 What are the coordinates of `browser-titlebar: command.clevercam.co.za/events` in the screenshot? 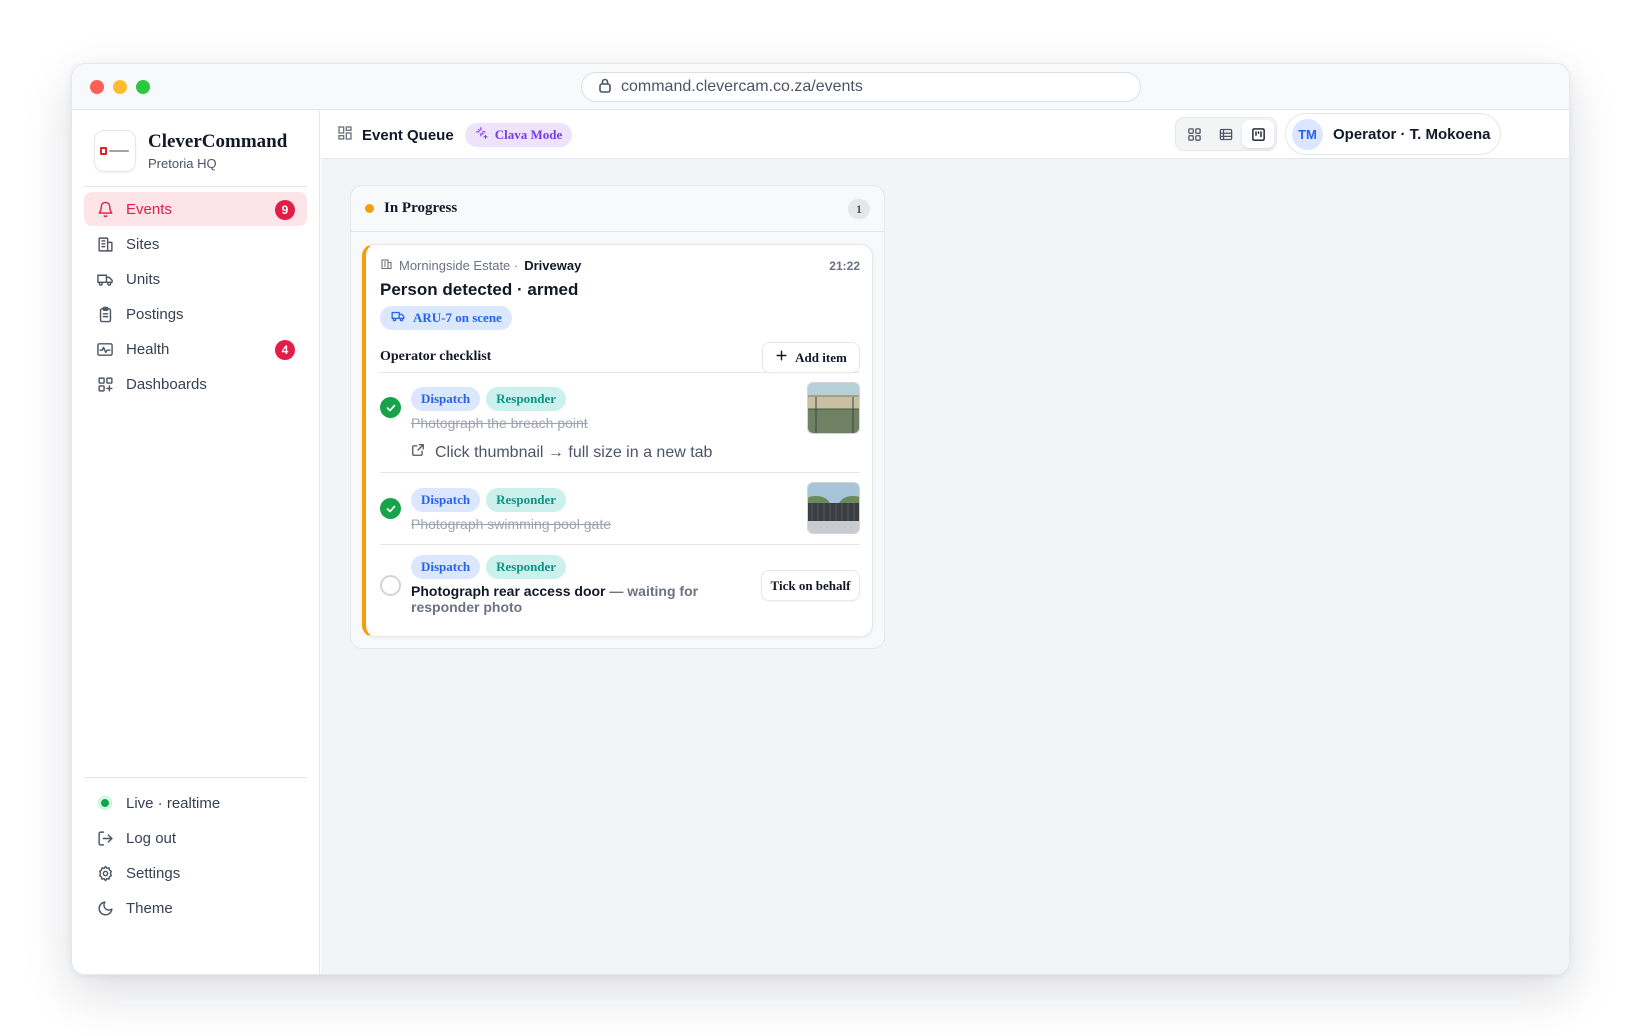 It's located at (820, 87).